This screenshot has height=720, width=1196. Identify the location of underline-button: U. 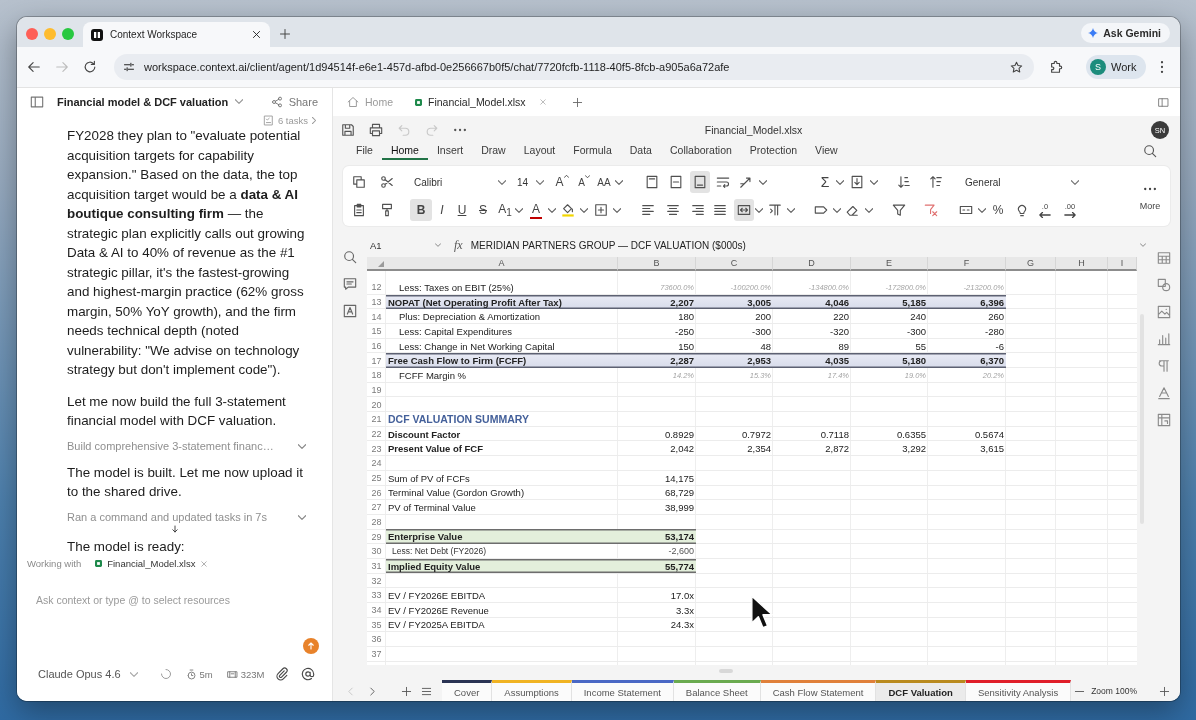
(462, 210).